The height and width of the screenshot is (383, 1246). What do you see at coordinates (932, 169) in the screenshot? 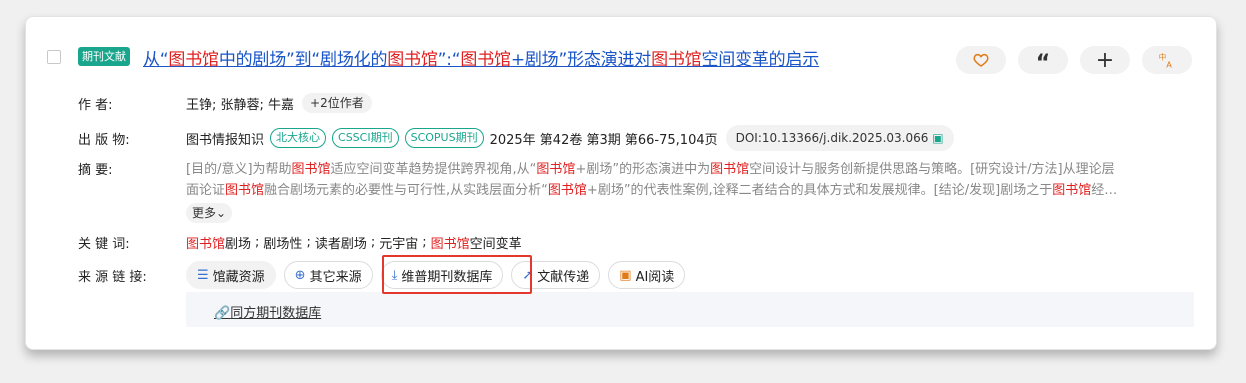
I see `abs-seg: 空间设计与服务创新提供思路与策略。[研究设计/方法]从理论层` at bounding box center [932, 169].